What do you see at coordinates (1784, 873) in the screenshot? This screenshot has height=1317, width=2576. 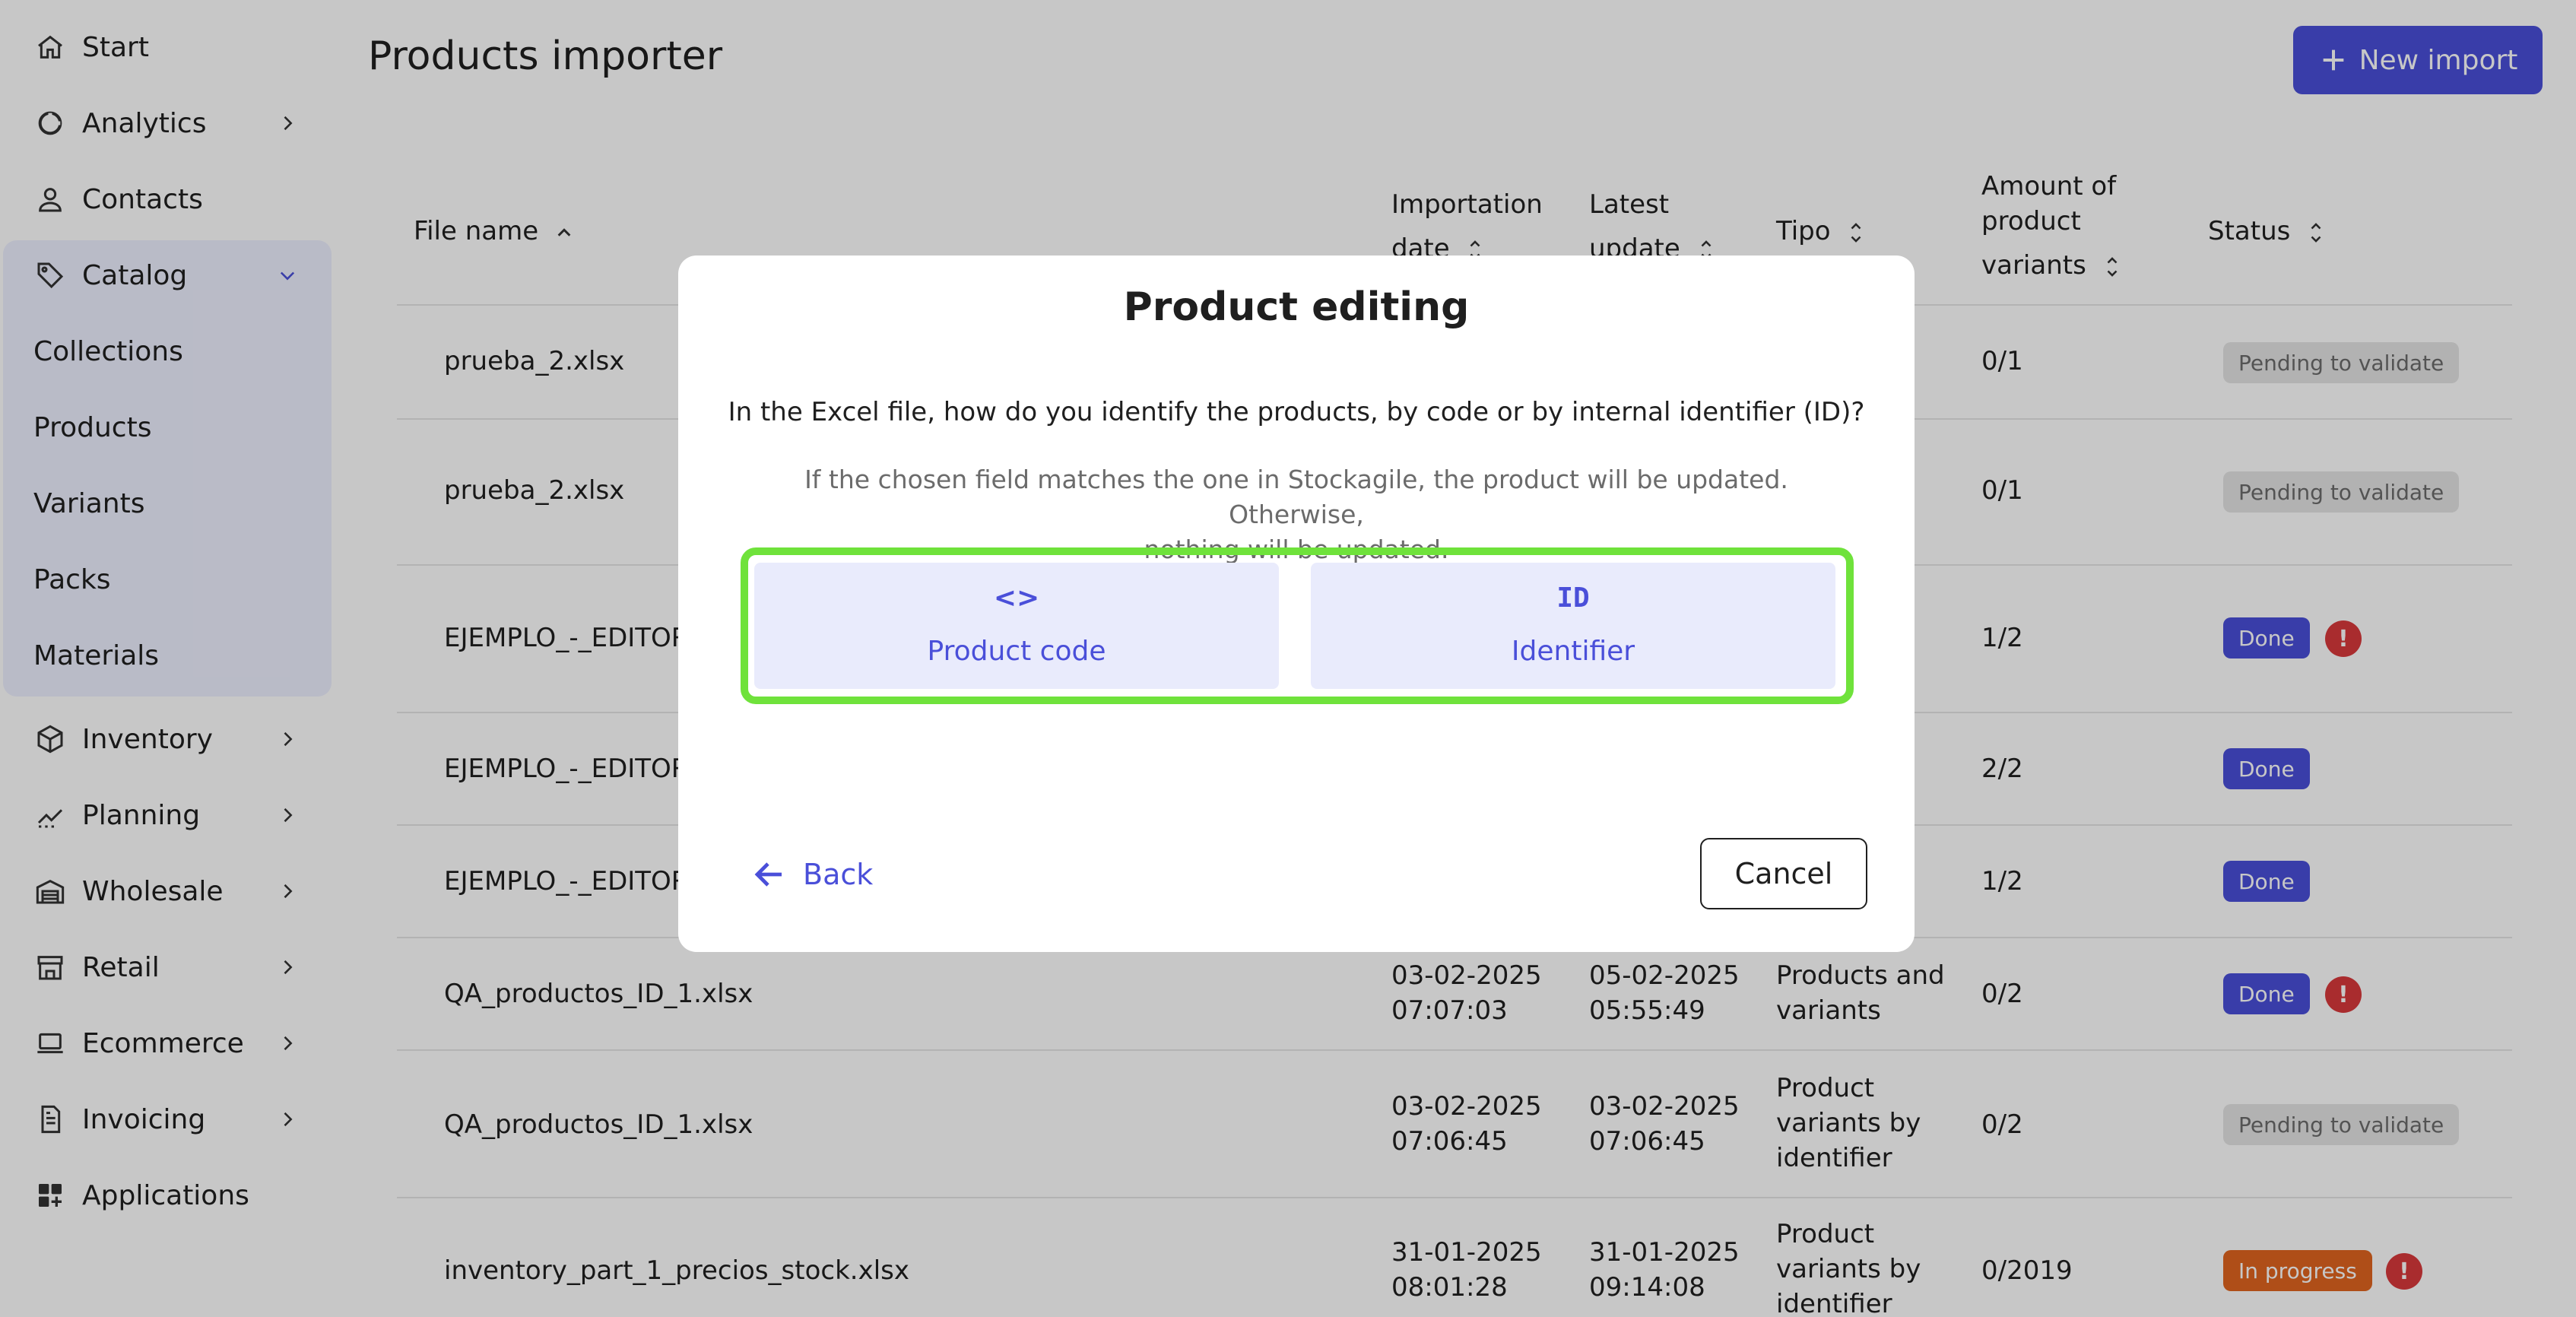 I see `cancel-button: Cancel` at bounding box center [1784, 873].